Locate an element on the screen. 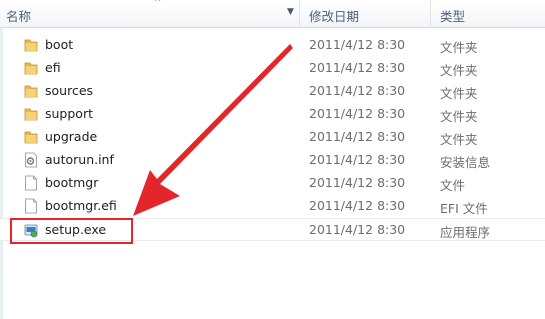  file-name: autorun.inf is located at coordinates (79, 159).